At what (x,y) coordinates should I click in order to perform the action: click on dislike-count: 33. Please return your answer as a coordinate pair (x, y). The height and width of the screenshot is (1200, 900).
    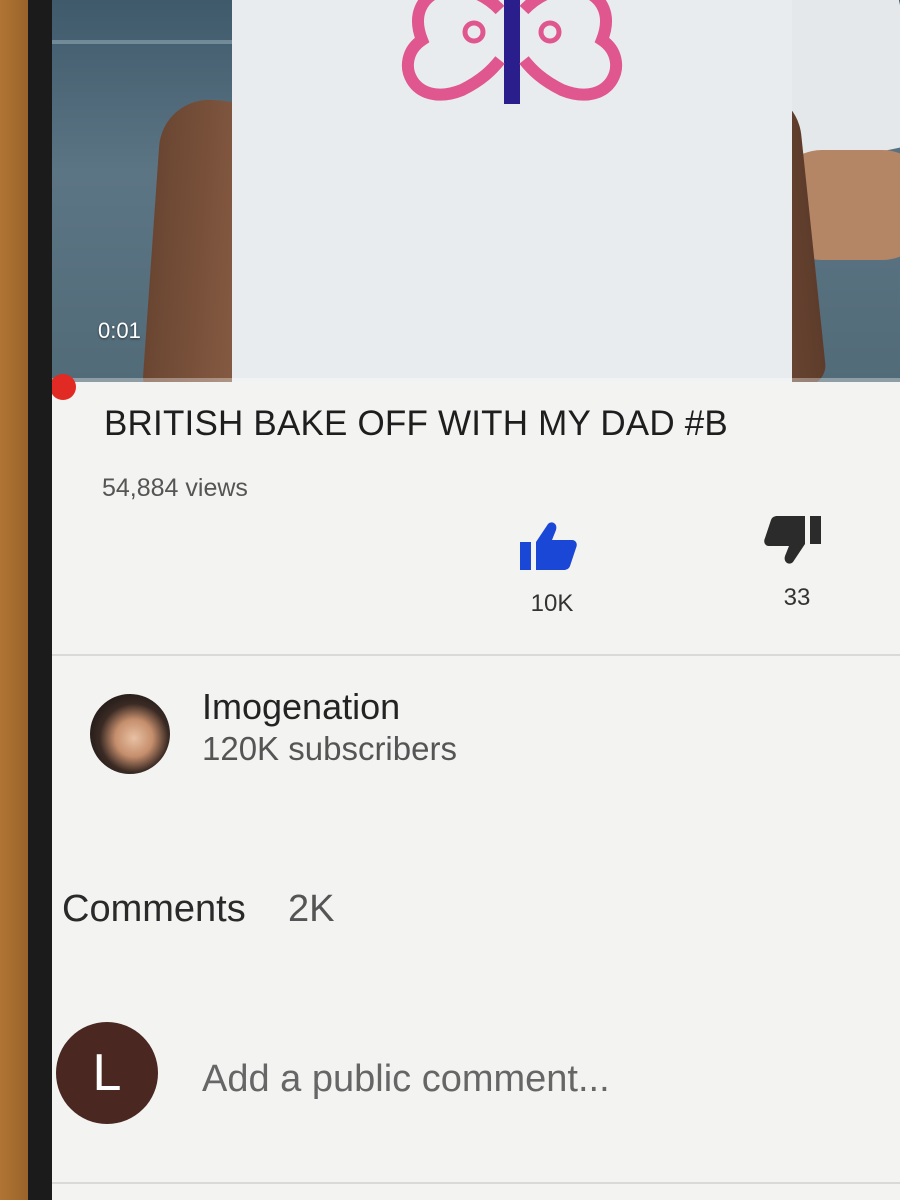
    Looking at the image, I should click on (797, 597).